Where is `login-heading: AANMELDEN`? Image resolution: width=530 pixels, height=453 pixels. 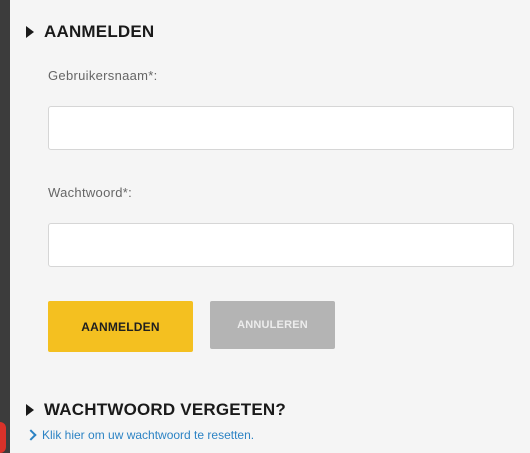
login-heading: AANMELDEN is located at coordinates (90, 32).